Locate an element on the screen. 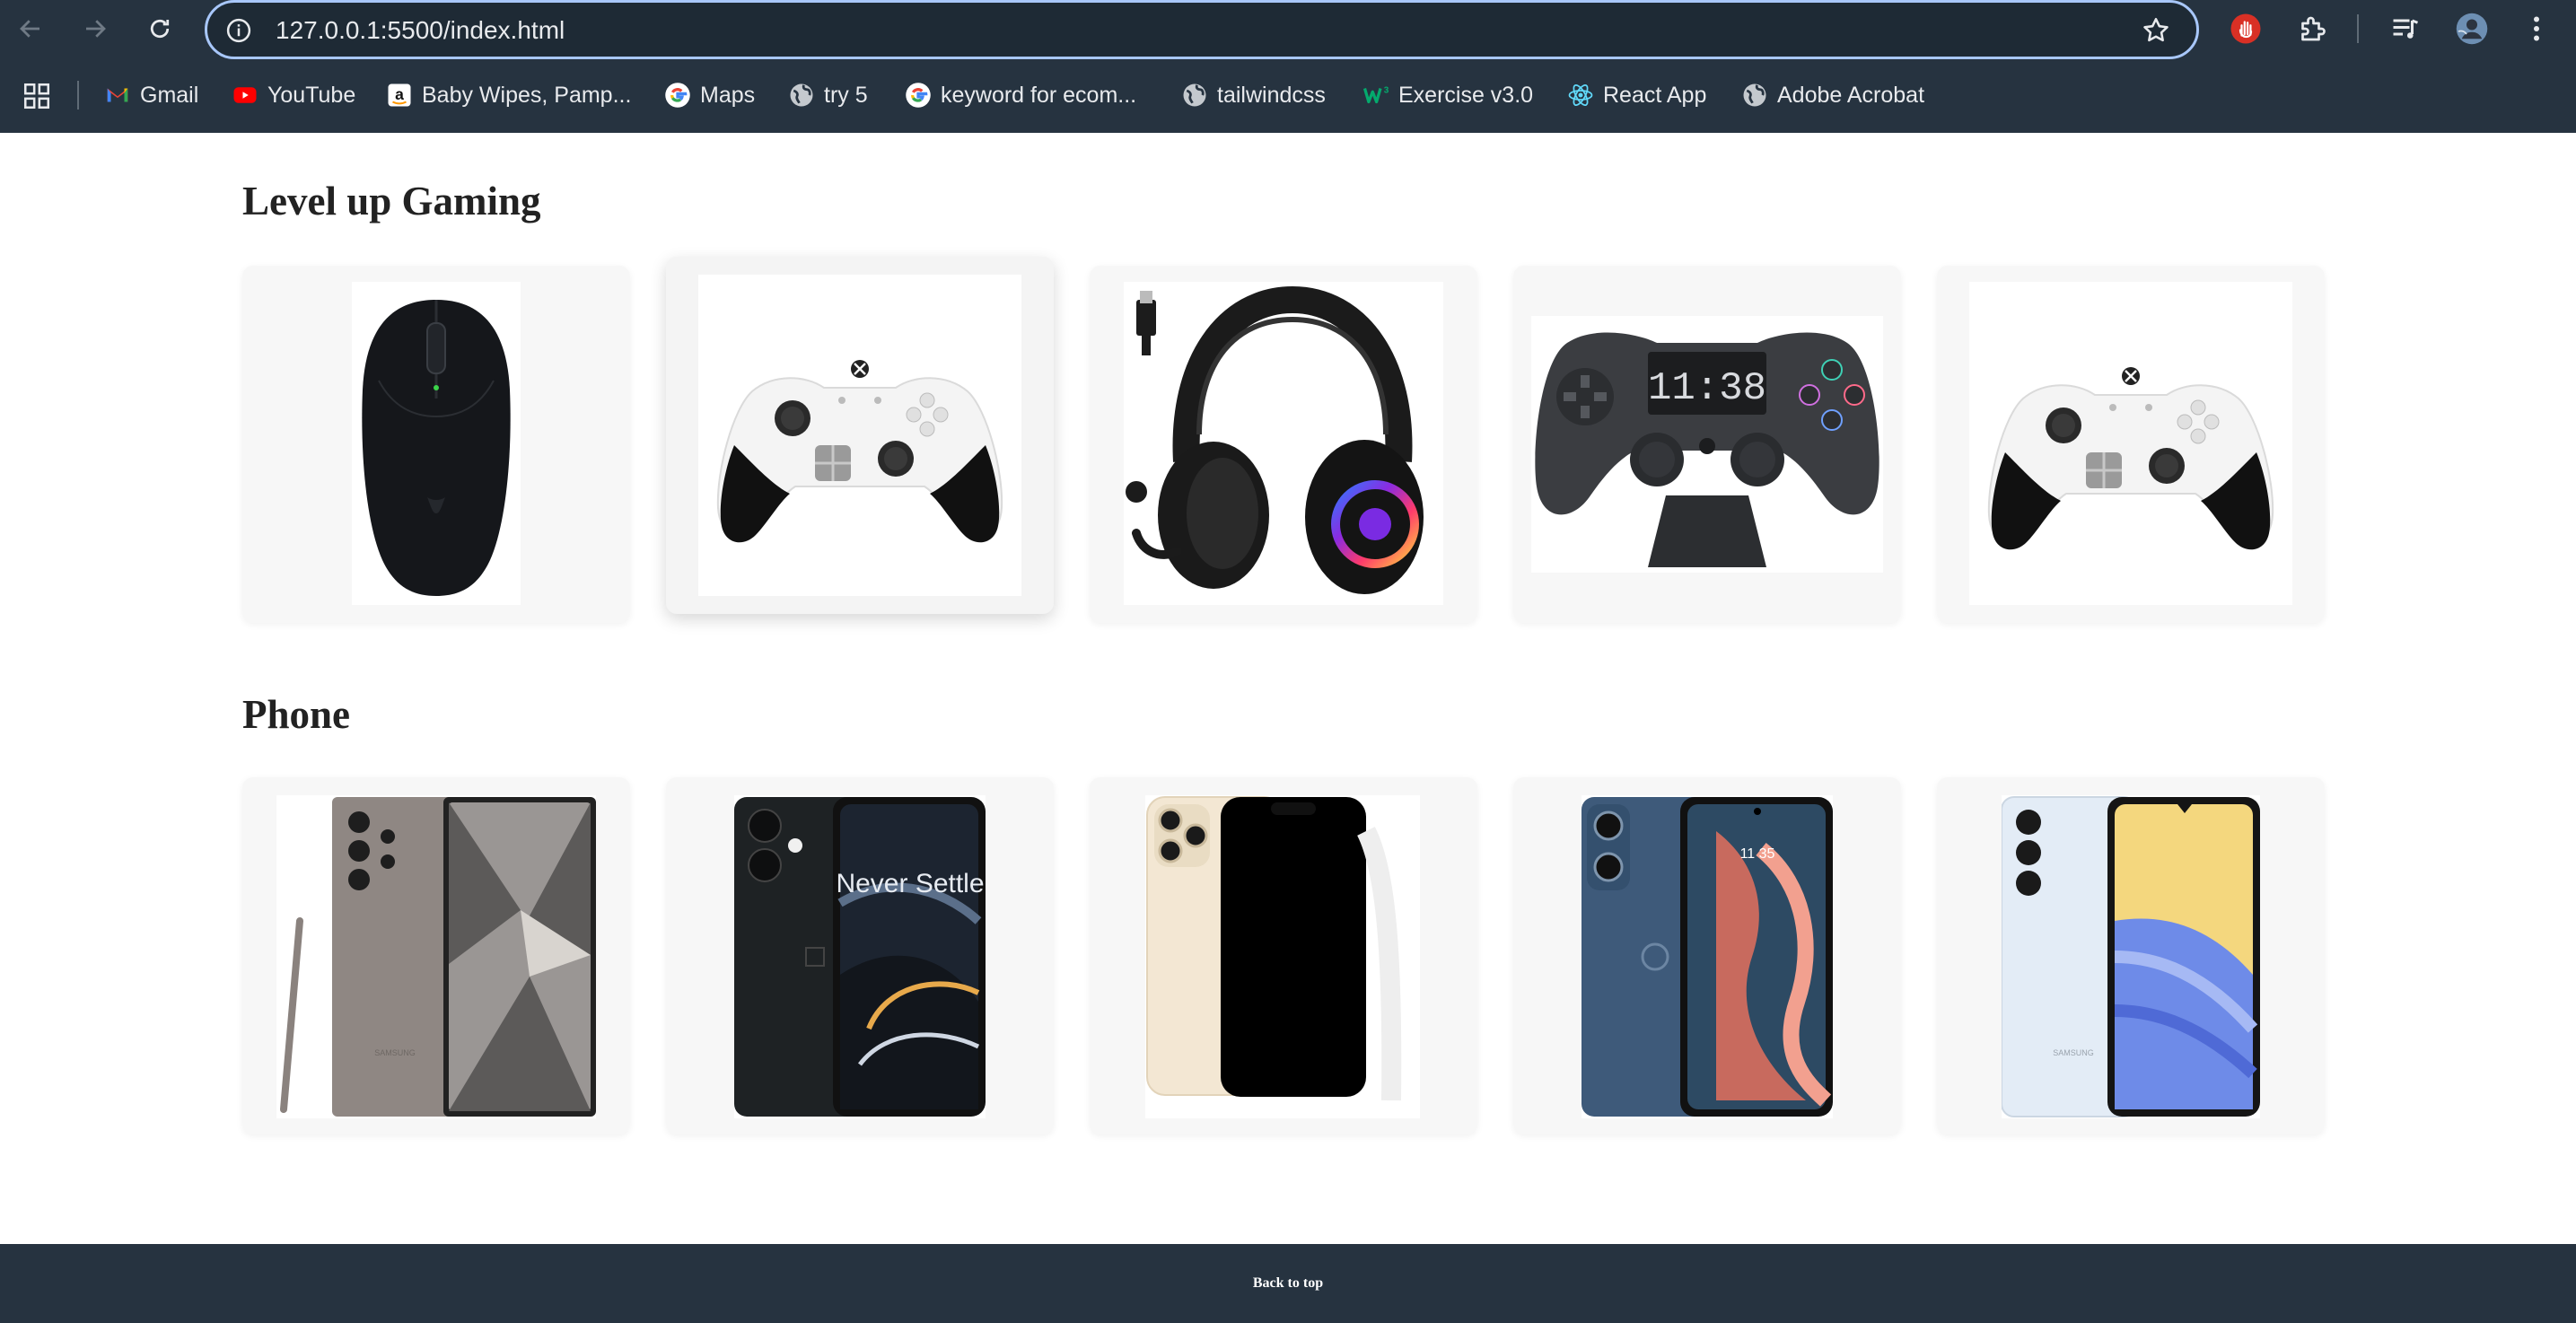  section-title-gaming: Level up Gaming is located at coordinates (391, 201).